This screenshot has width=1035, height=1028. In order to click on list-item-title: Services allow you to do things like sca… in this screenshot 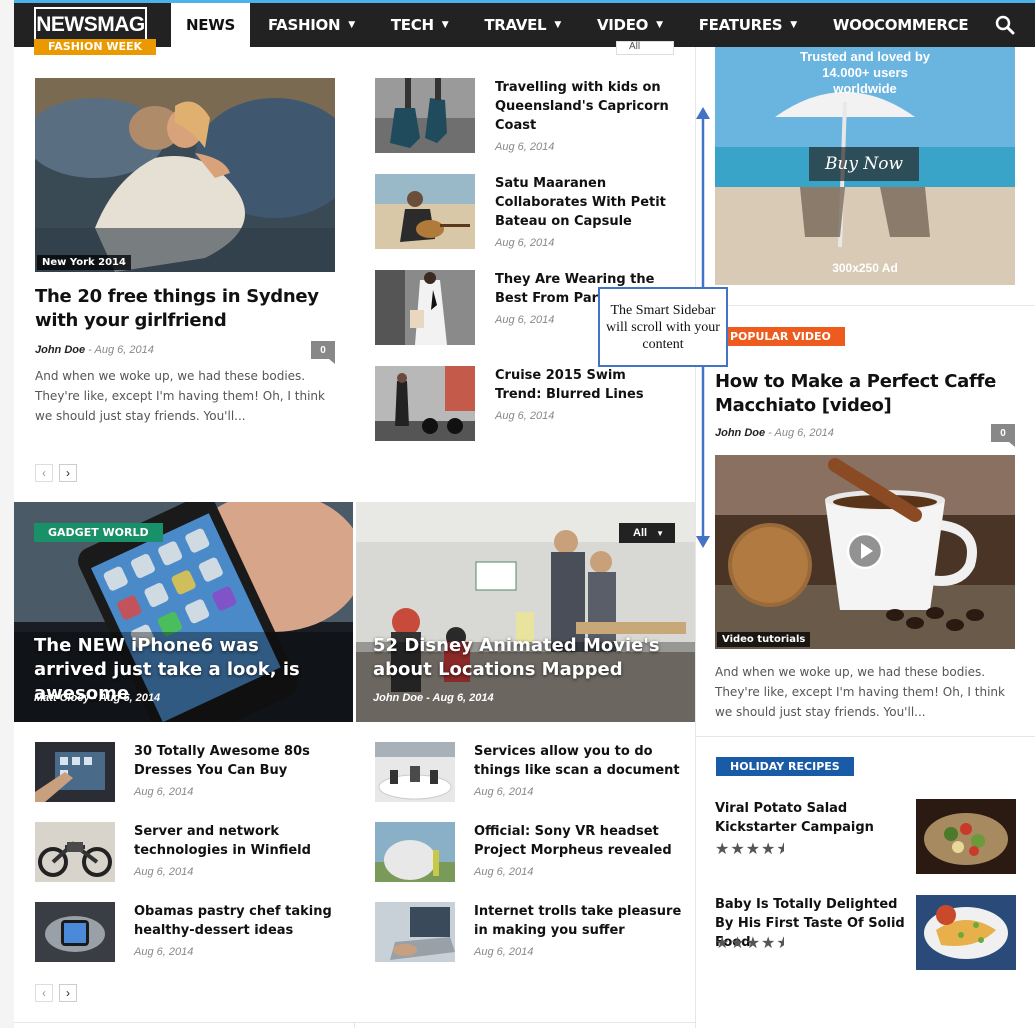, I will do `click(579, 761)`.